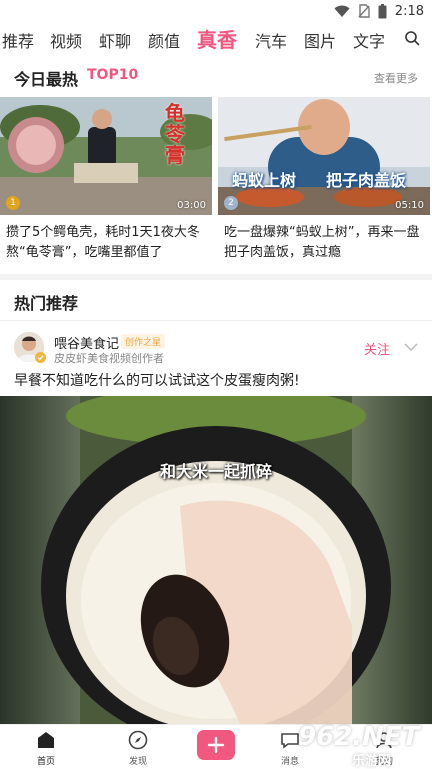 The height and width of the screenshot is (769, 432). Describe the element at coordinates (157, 381) in the screenshot. I see `post-text: 早餐不知道吃什么的可以试试这个皮蛋瘦肉粥!` at that location.